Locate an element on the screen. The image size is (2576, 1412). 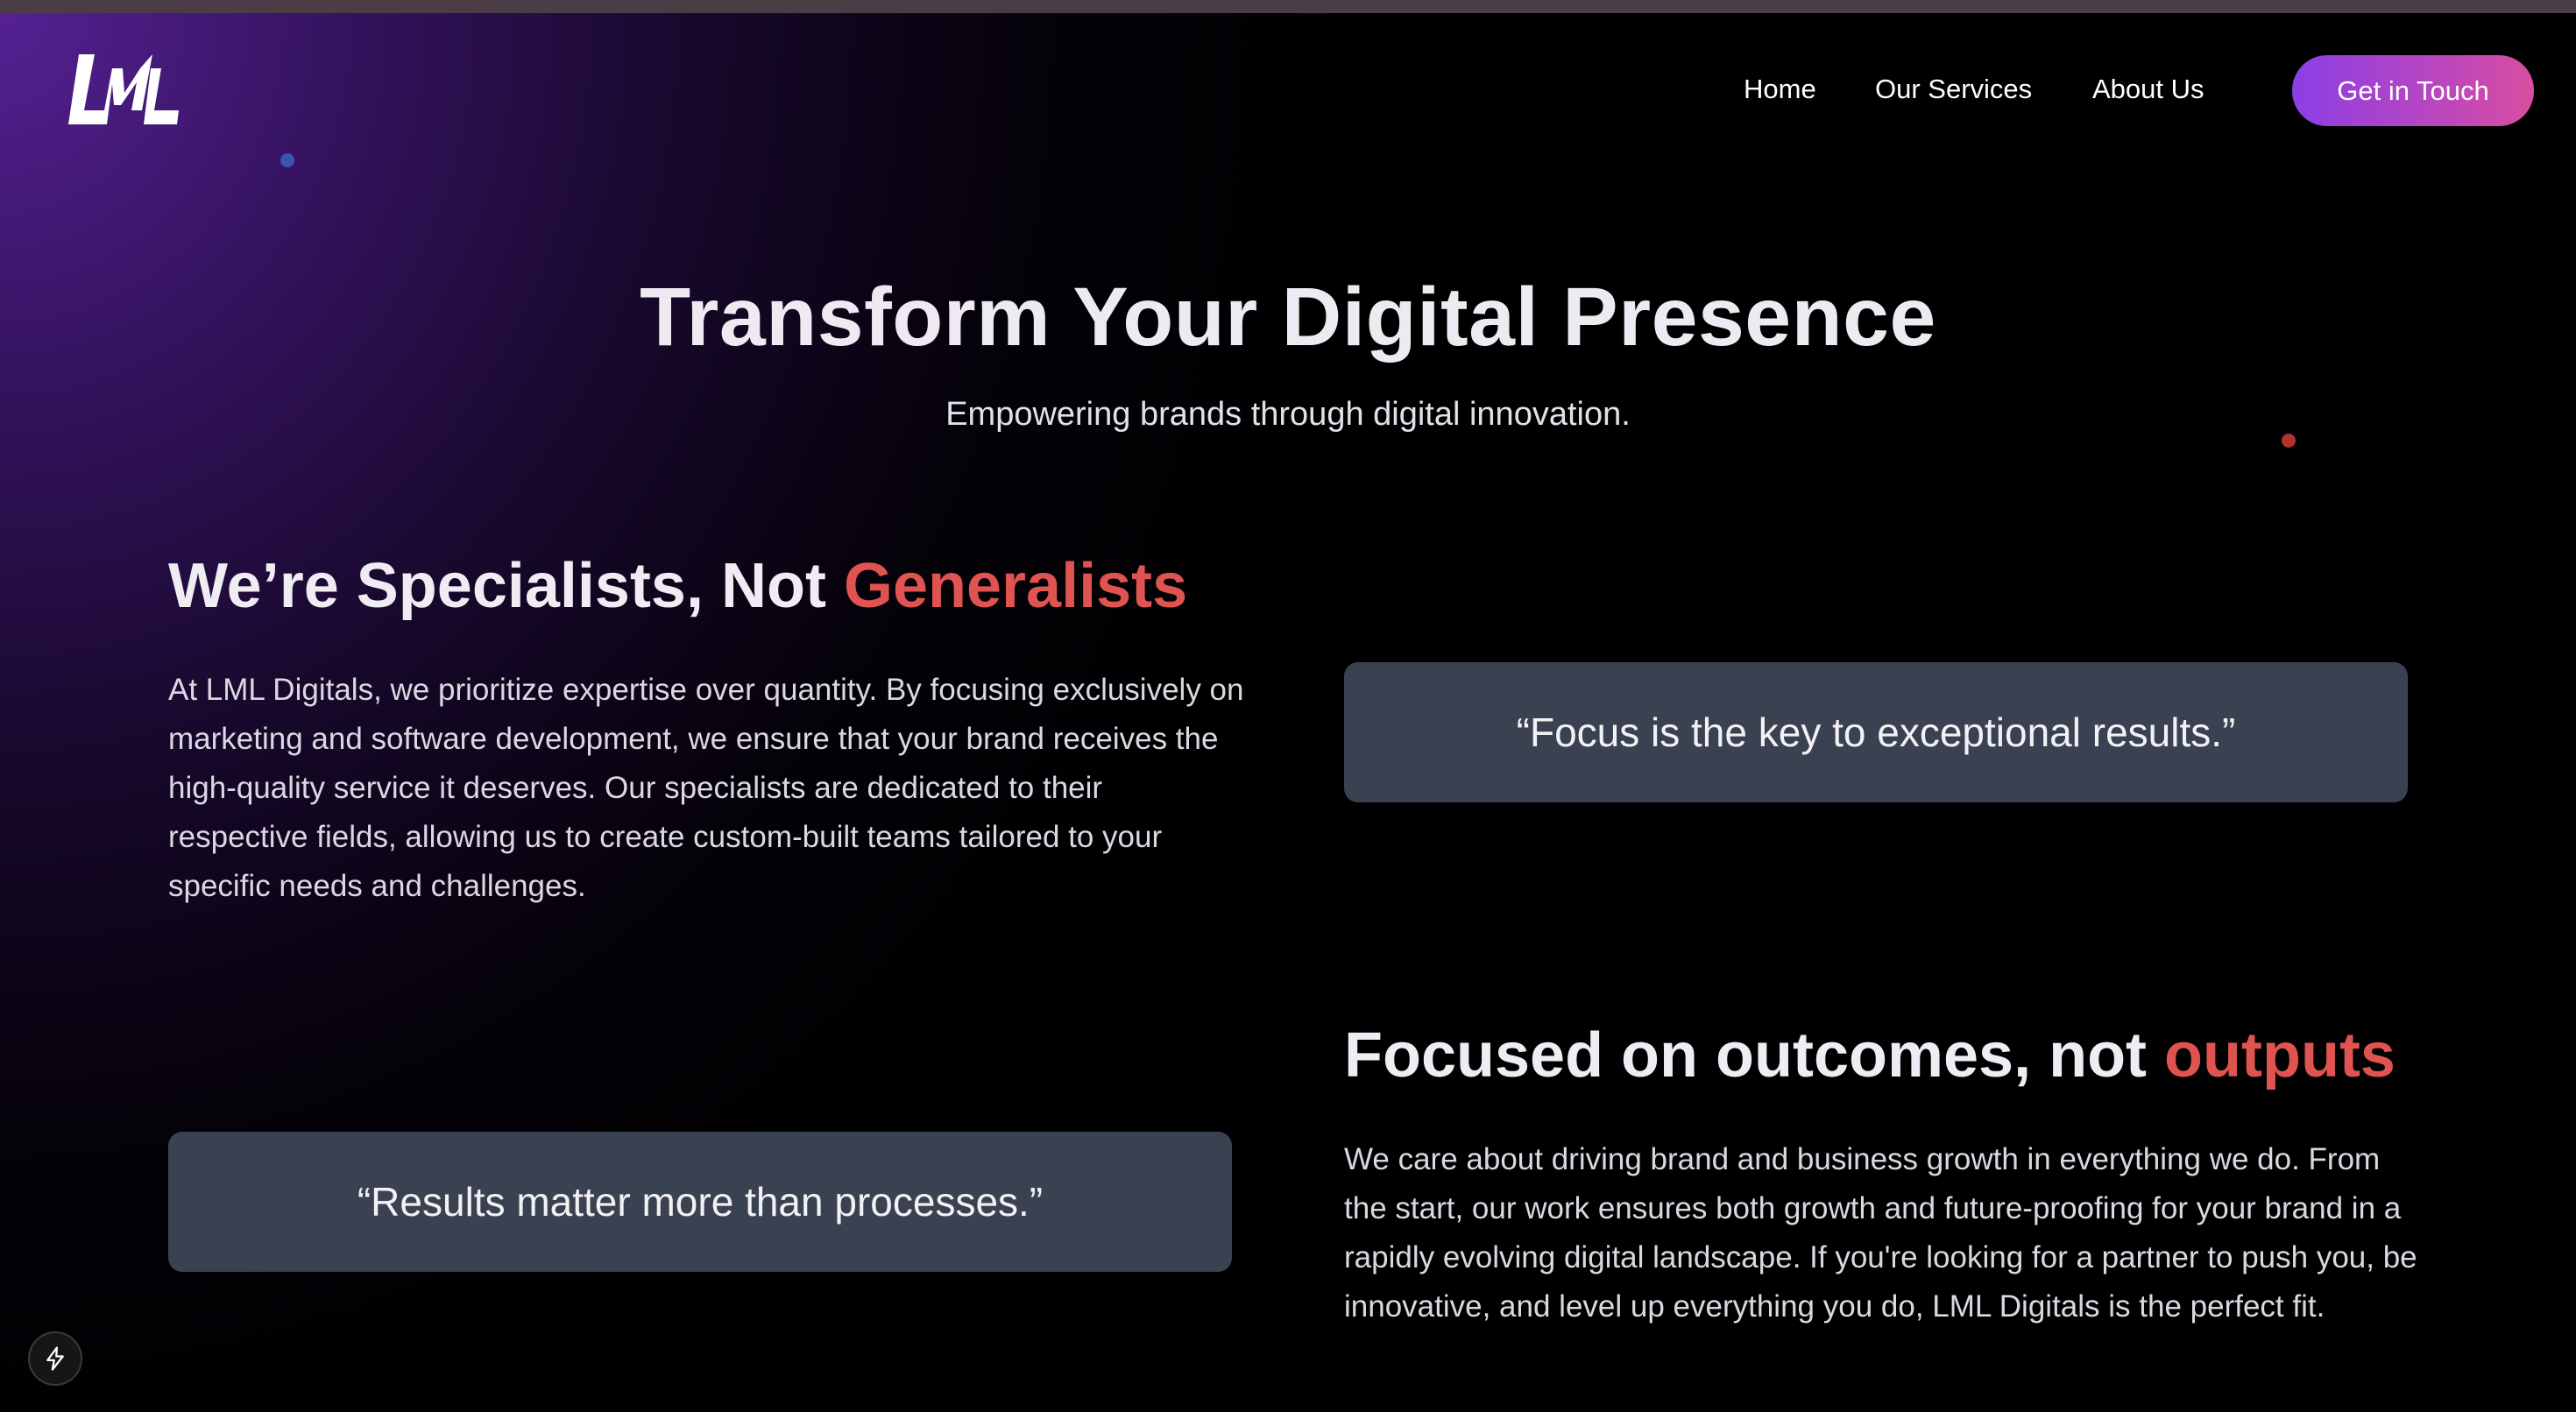
lml-logo-mark is located at coordinates (123, 89).